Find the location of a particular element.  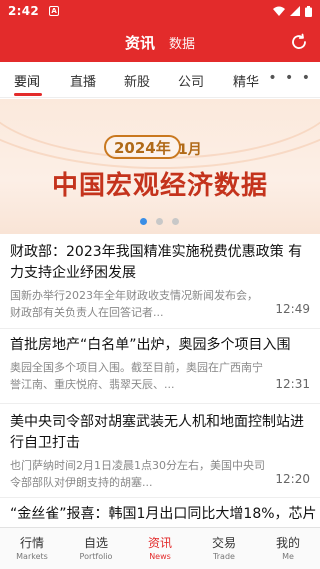

nav-label: 我的 is located at coordinates (287, 542).